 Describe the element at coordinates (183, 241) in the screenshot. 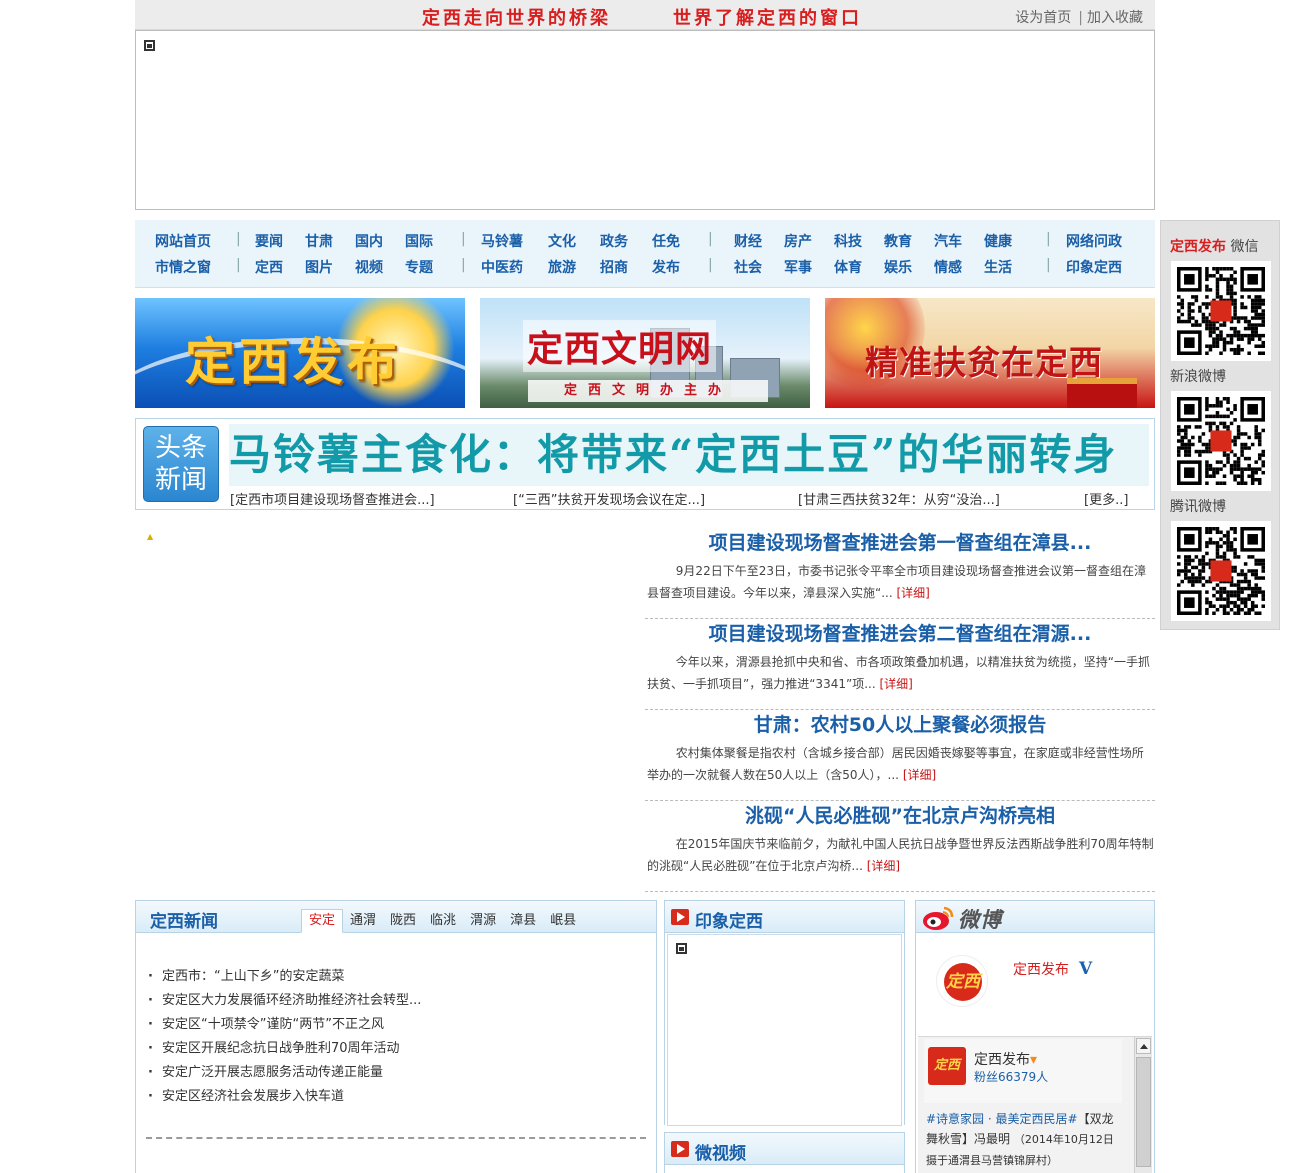

I see `nav-link: 网站首页` at that location.